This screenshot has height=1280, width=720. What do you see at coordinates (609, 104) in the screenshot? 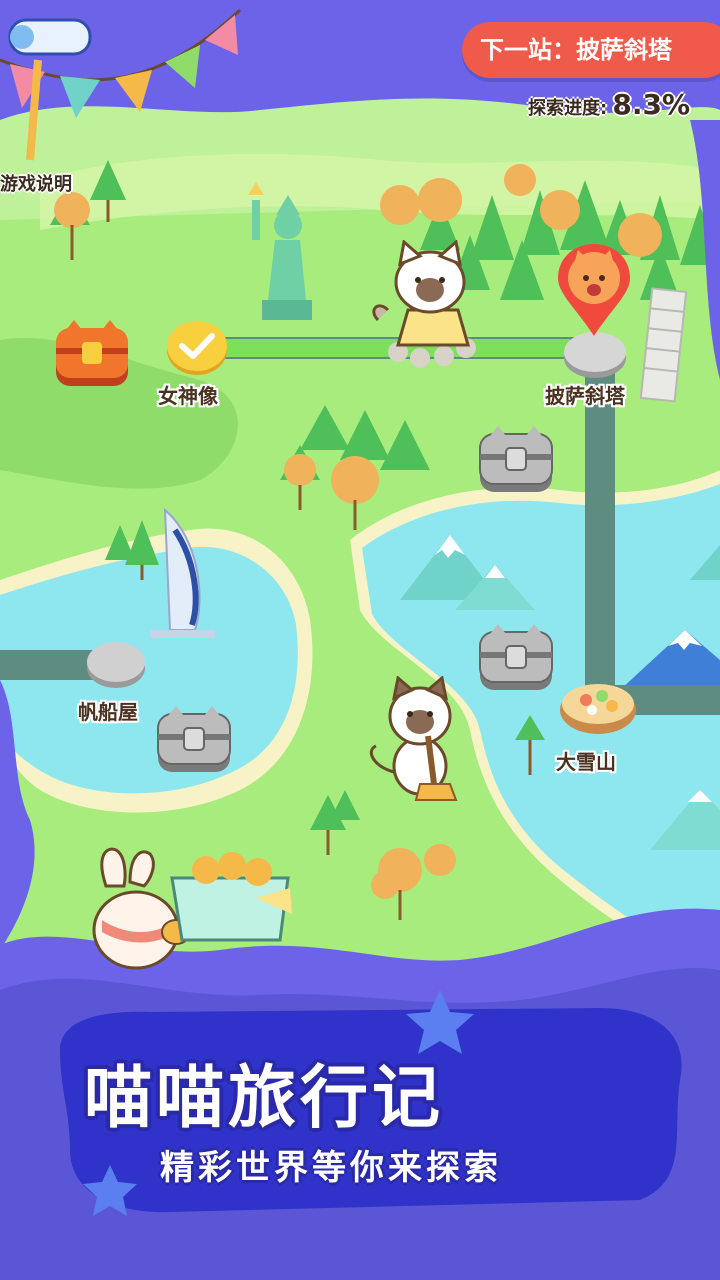
I see `exploration-progress: 探索进度: 8.3%` at bounding box center [609, 104].